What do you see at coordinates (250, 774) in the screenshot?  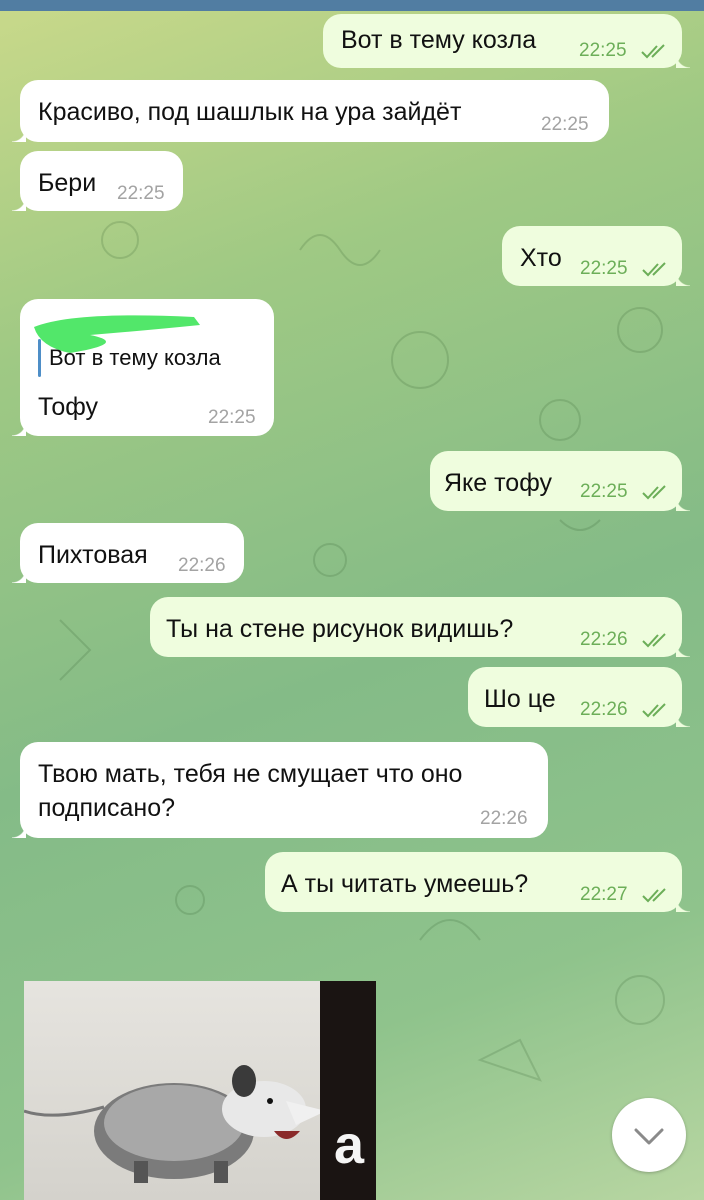 I see `message-text-line-1: Твою мать, тебя не смущает что оно` at bounding box center [250, 774].